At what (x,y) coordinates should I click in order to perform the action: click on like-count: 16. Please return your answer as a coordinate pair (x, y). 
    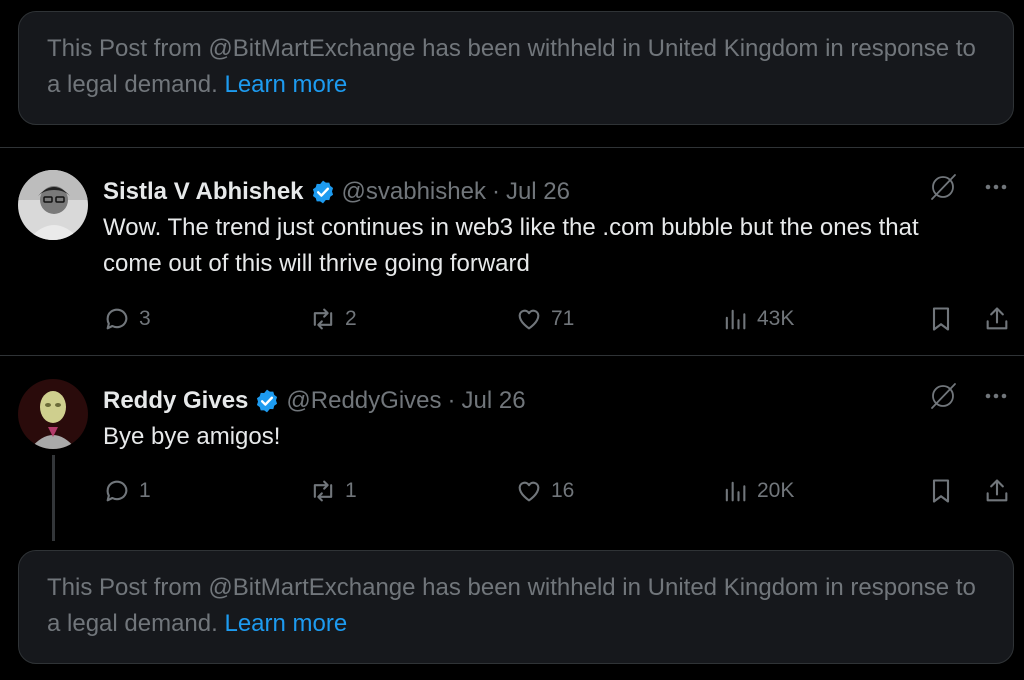
    Looking at the image, I should click on (563, 490).